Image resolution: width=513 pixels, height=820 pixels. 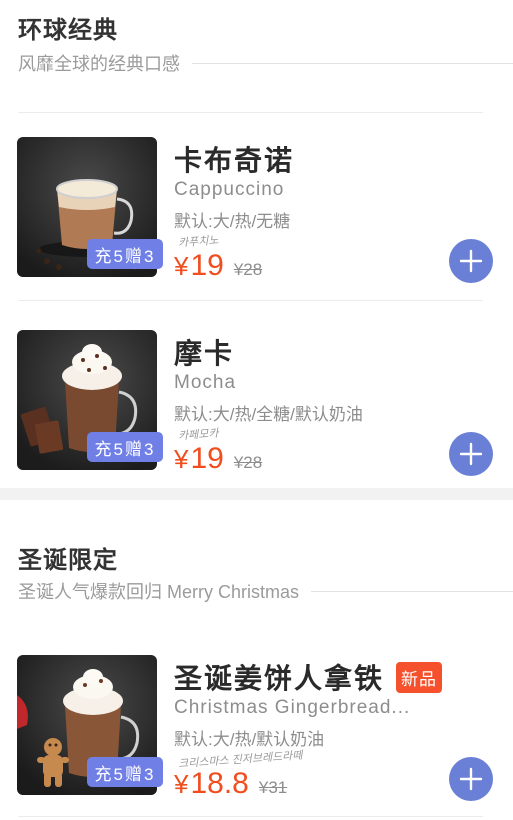 What do you see at coordinates (205, 382) in the screenshot?
I see `product-english-name: Mocha` at bounding box center [205, 382].